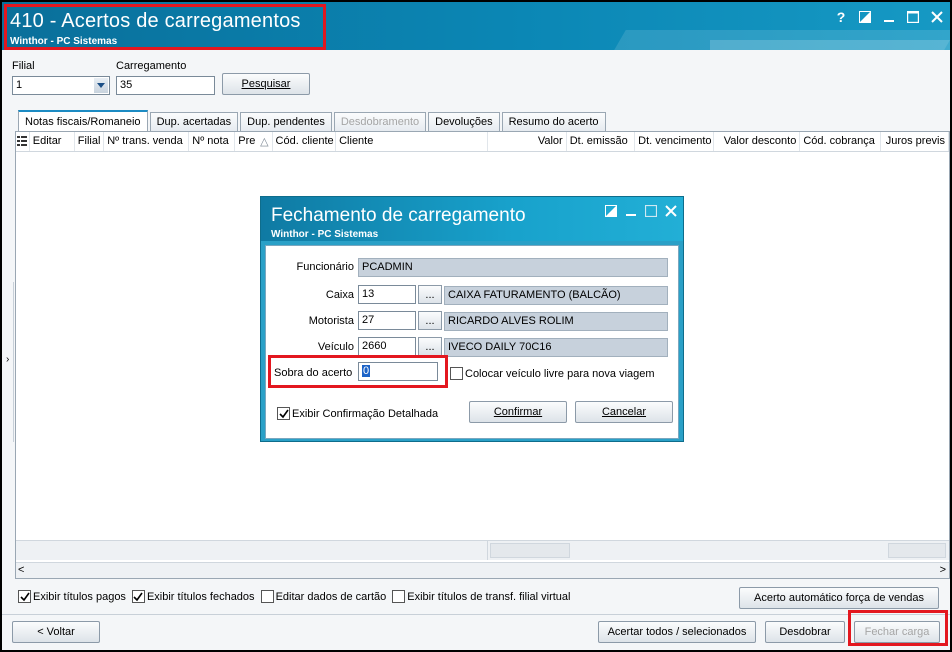 The height and width of the screenshot is (652, 952). Describe the element at coordinates (254, 141) in the screenshot. I see `col-pre: Pre △` at that location.